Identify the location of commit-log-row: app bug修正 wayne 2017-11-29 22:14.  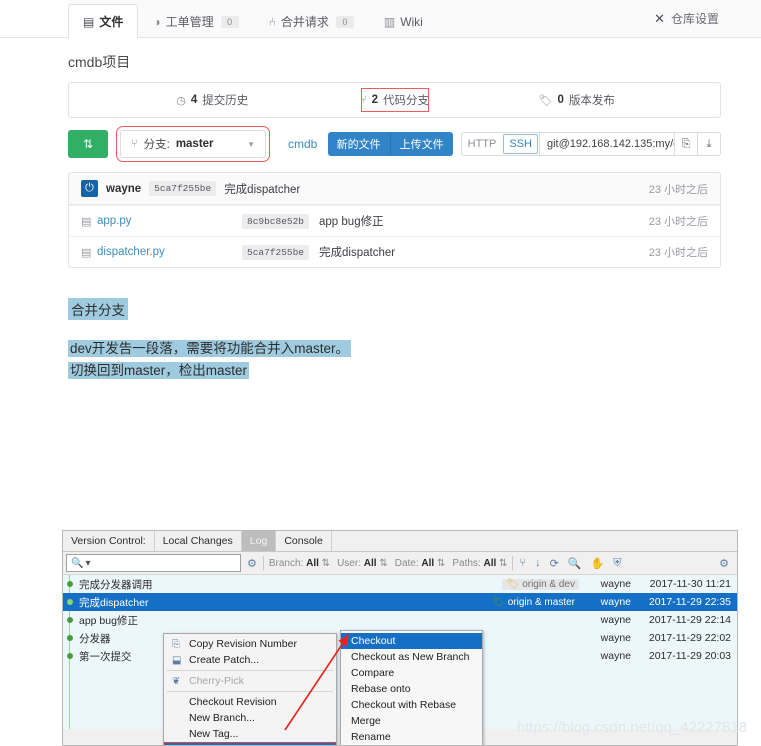
(400, 620).